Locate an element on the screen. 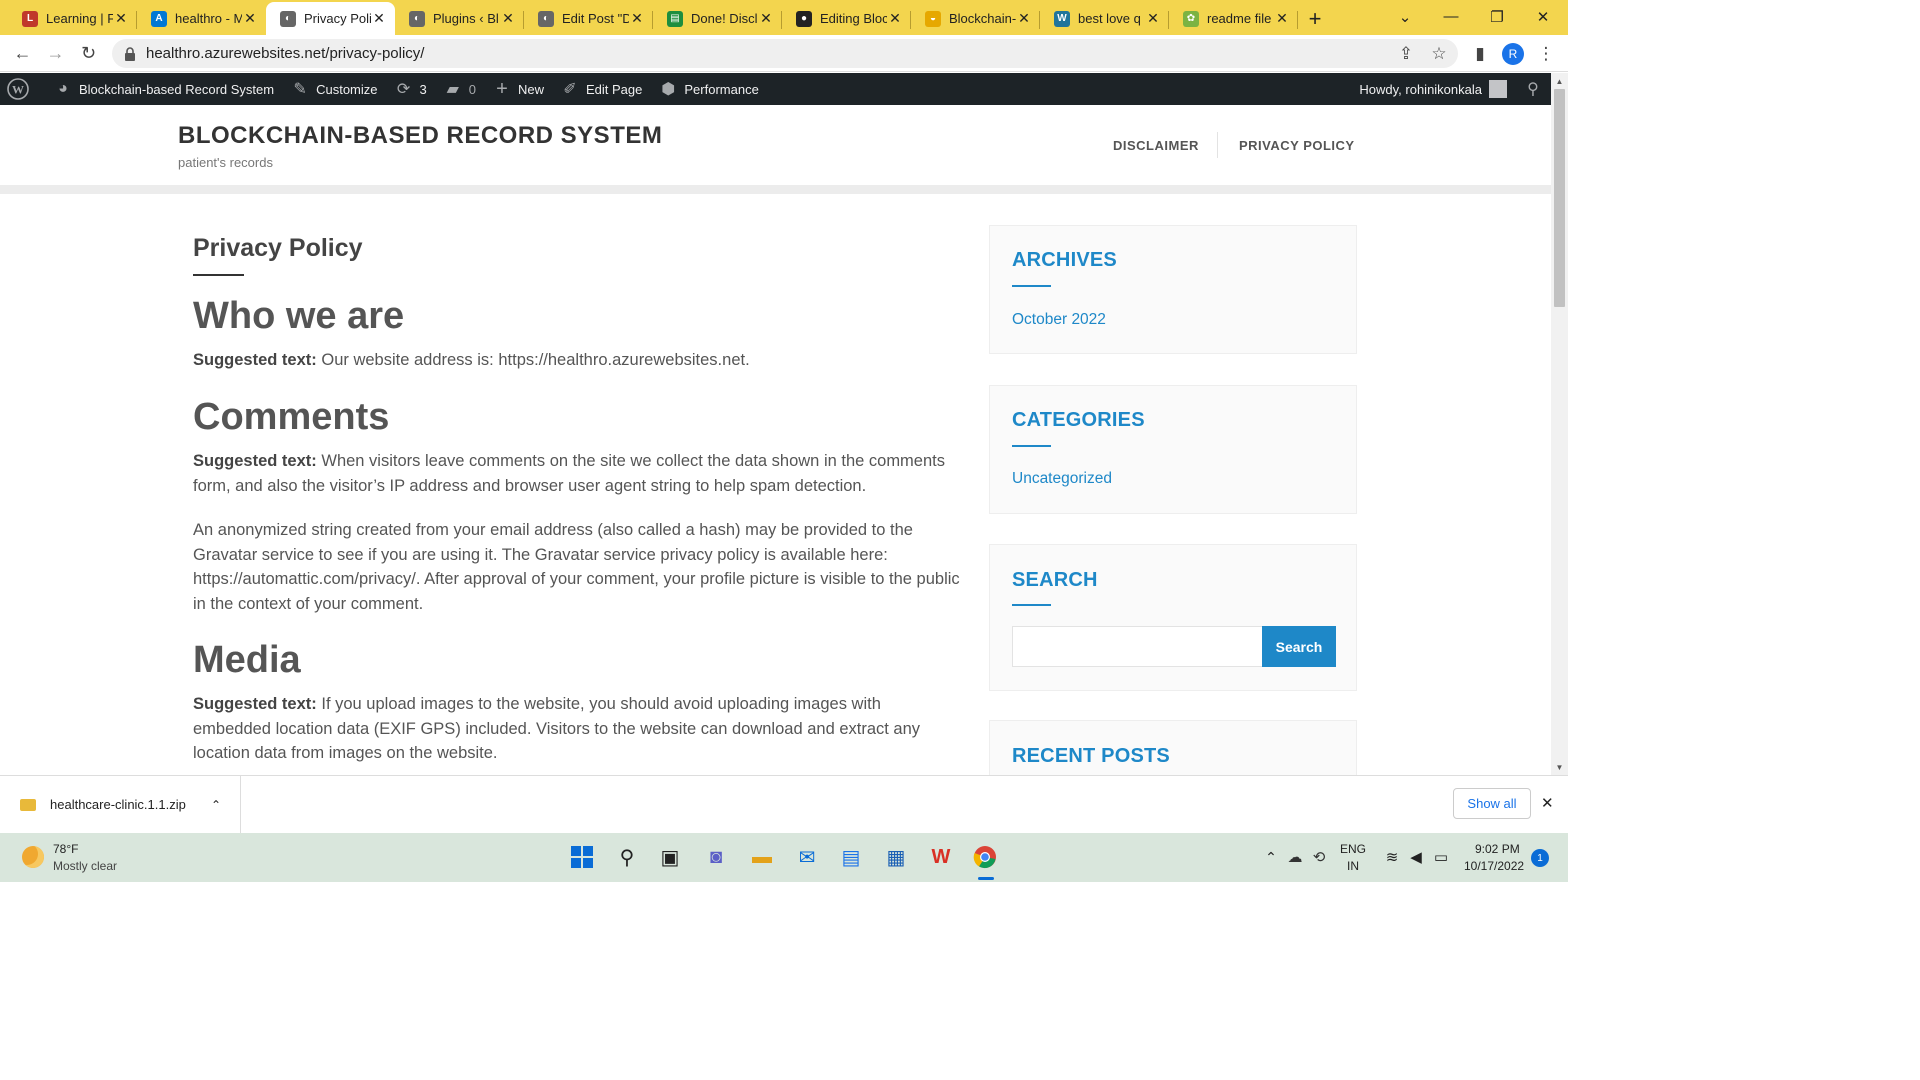  close-download-shelf-icon: ✕ is located at coordinates (1547, 803).